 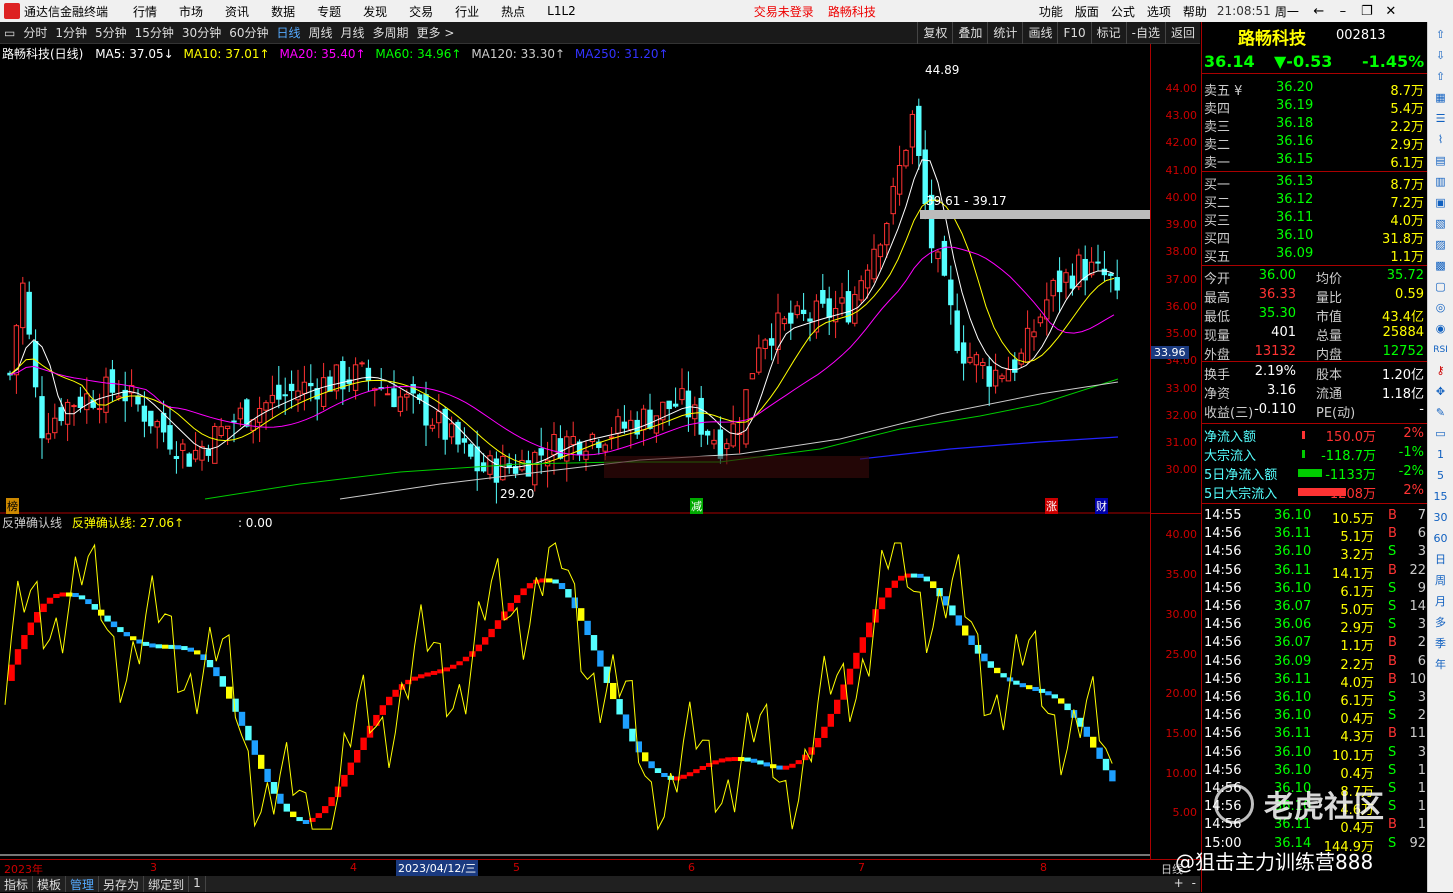 What do you see at coordinates (1441, 455) in the screenshot?
I see `sidebar-1: 1` at bounding box center [1441, 455].